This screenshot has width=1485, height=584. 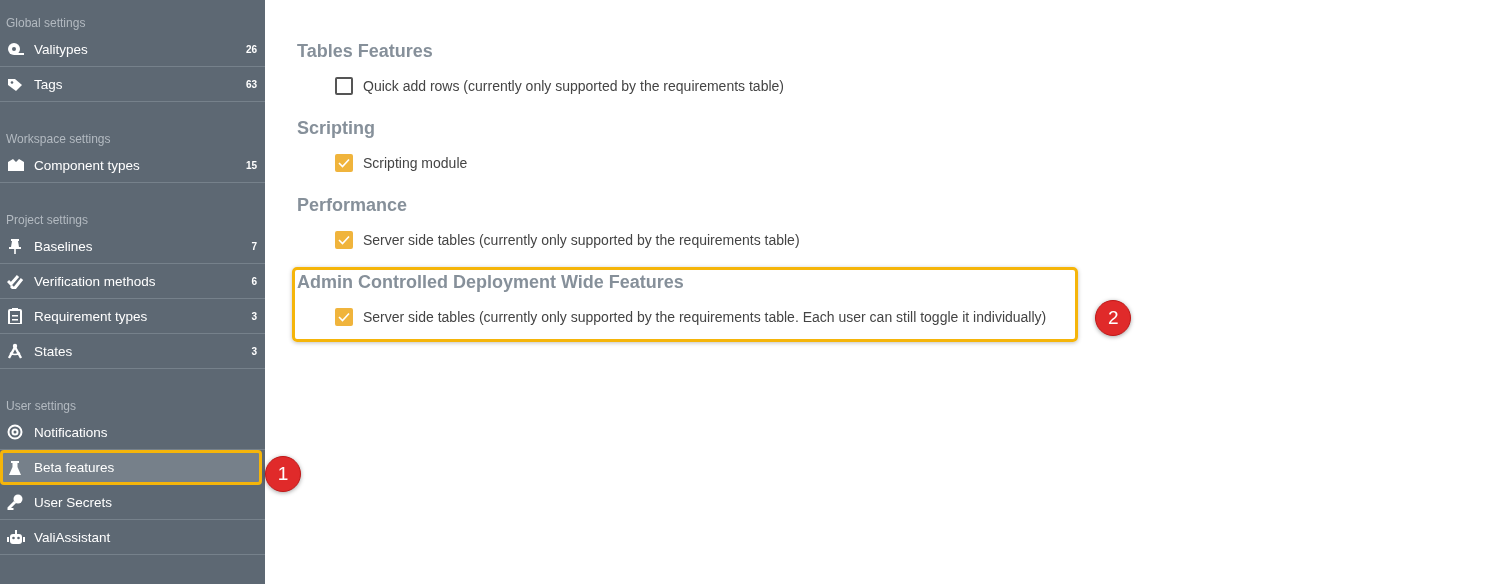 I want to click on checkbox-label: Quick add rows (currently only supported by the requirements table), so click(x=573, y=86).